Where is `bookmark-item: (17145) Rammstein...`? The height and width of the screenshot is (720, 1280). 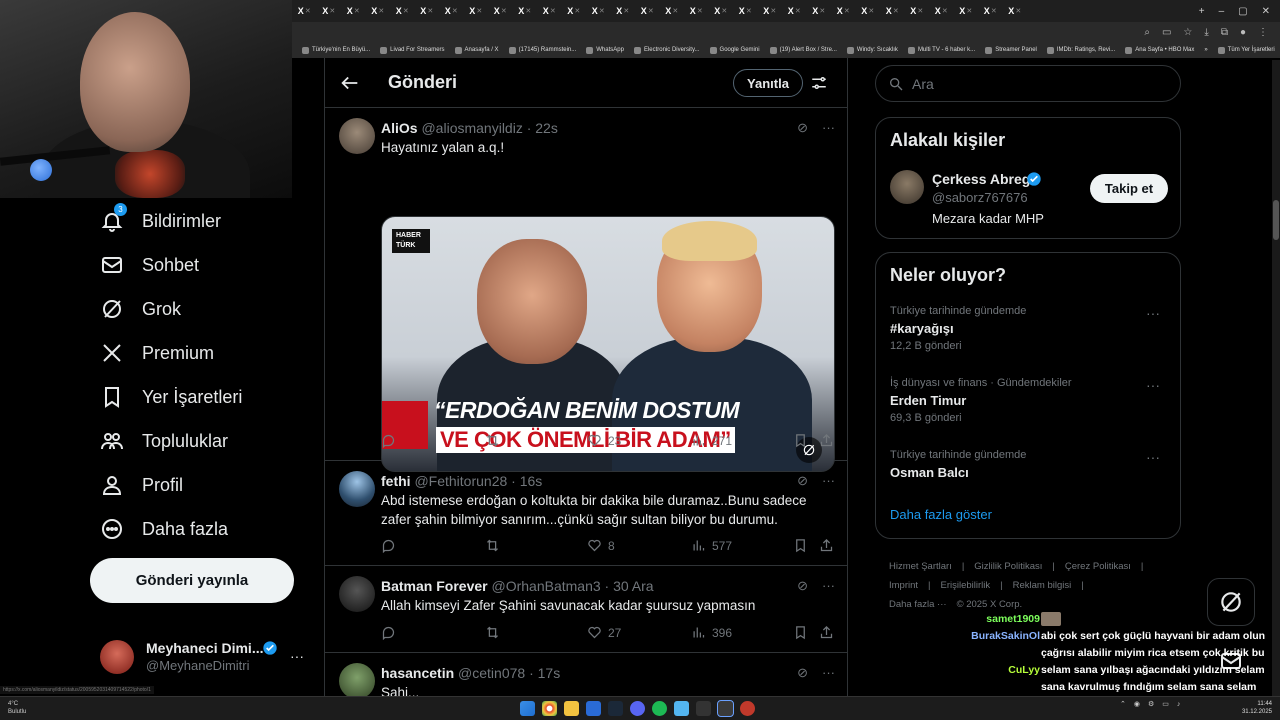
bookmark-item: (17145) Rammstein... is located at coordinates (542, 50).